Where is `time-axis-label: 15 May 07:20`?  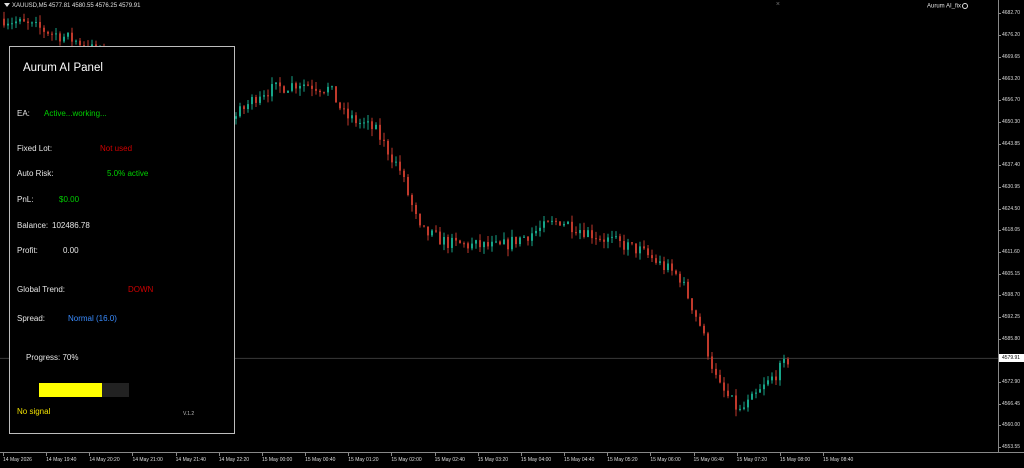
time-axis-label: 15 May 07:20 is located at coordinates (751, 458).